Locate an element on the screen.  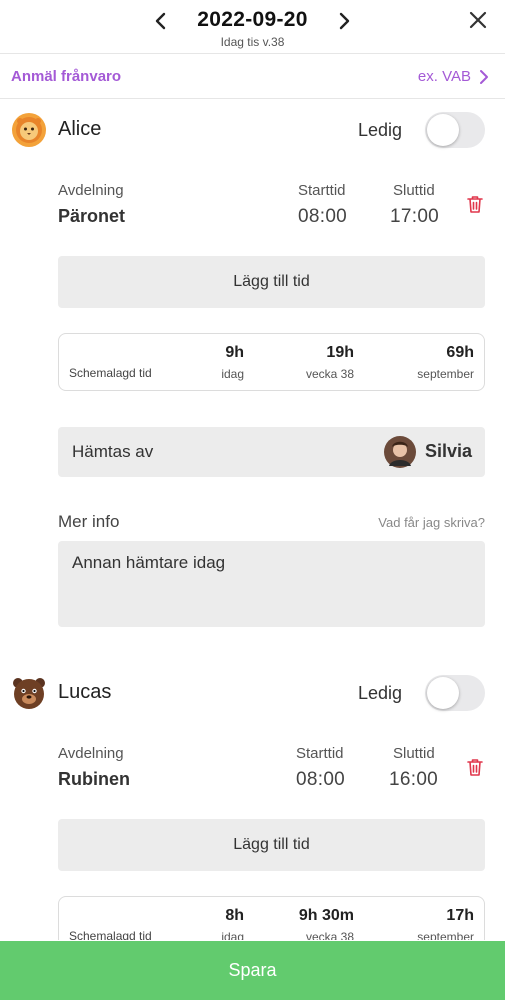
picked-up-by-label: Hämtas av is located at coordinates (113, 451).